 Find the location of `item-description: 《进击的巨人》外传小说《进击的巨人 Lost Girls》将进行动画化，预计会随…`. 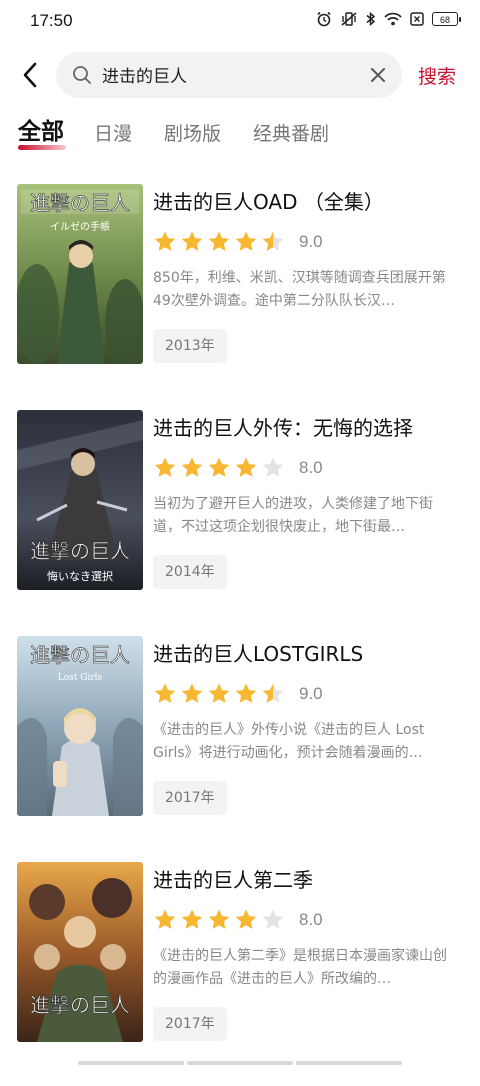

item-description: 《进击的巨人》外传小说《进击的巨人 Lost Girls》将进行动画化，预计会随… is located at coordinates (289, 741).